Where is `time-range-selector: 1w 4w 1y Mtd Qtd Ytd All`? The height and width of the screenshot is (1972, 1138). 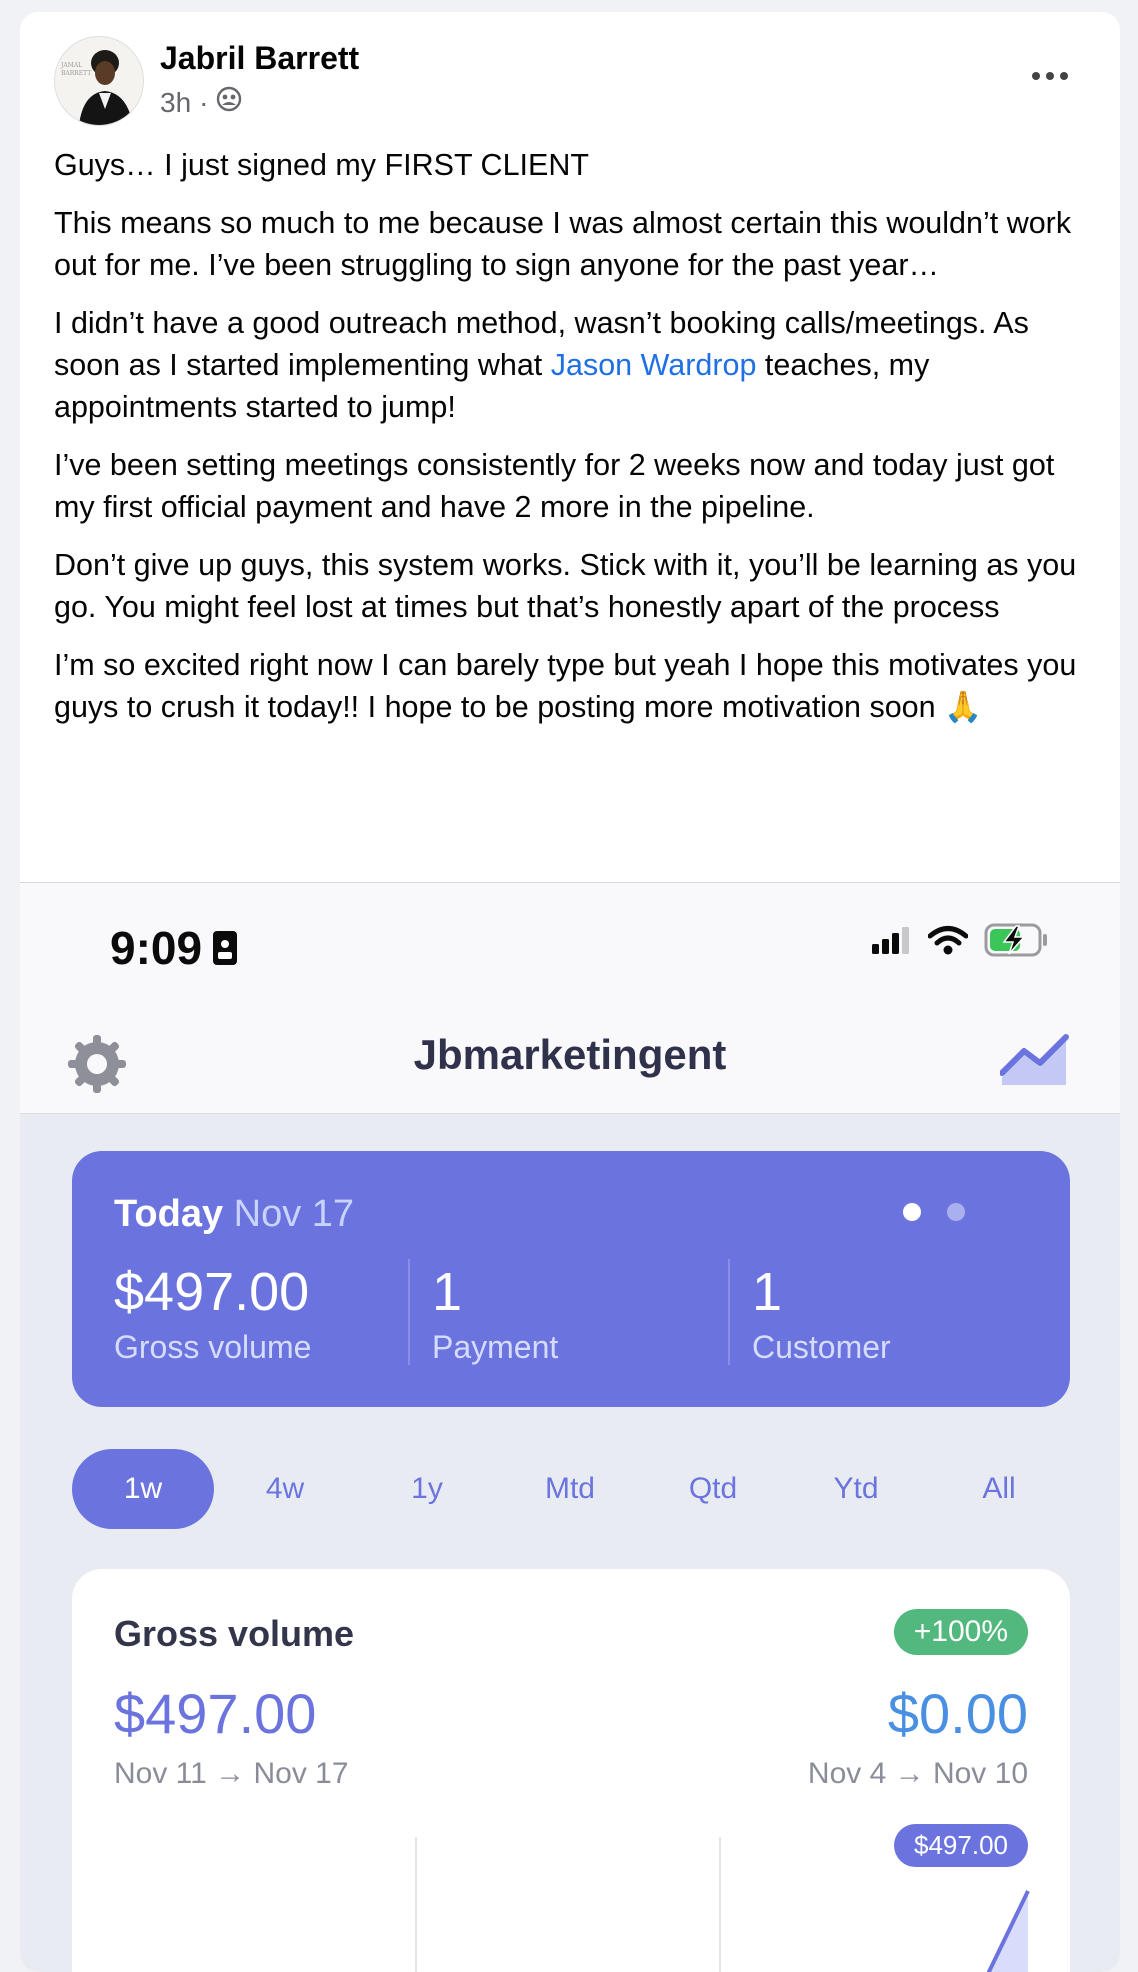 time-range-selector: 1w 4w 1y Mtd Qtd Ytd All is located at coordinates (571, 1489).